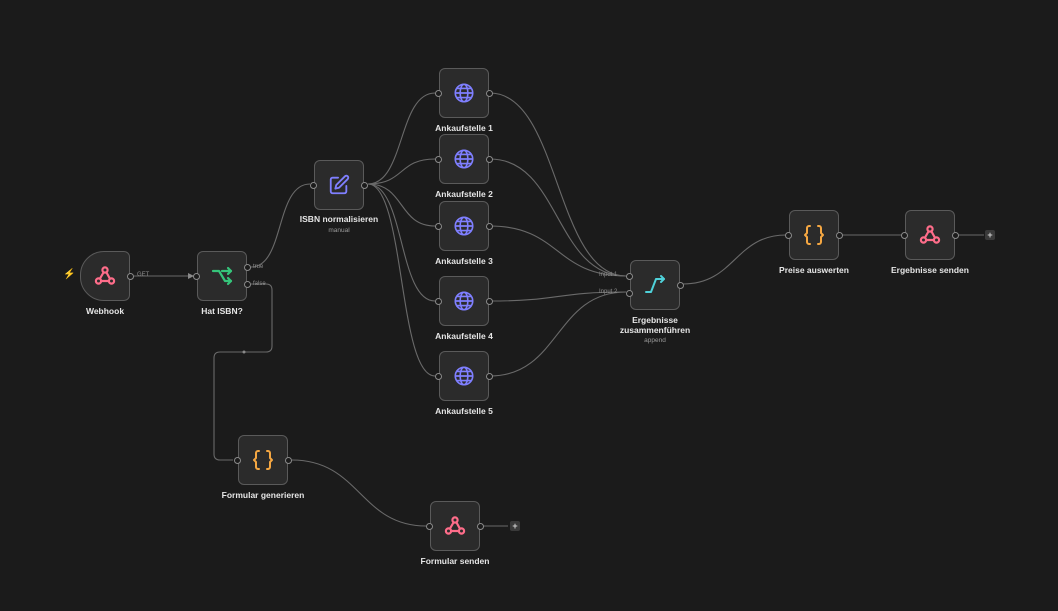 The height and width of the screenshot is (611, 1058). I want to click on formular-senden-label: Formular senden, so click(455, 561).